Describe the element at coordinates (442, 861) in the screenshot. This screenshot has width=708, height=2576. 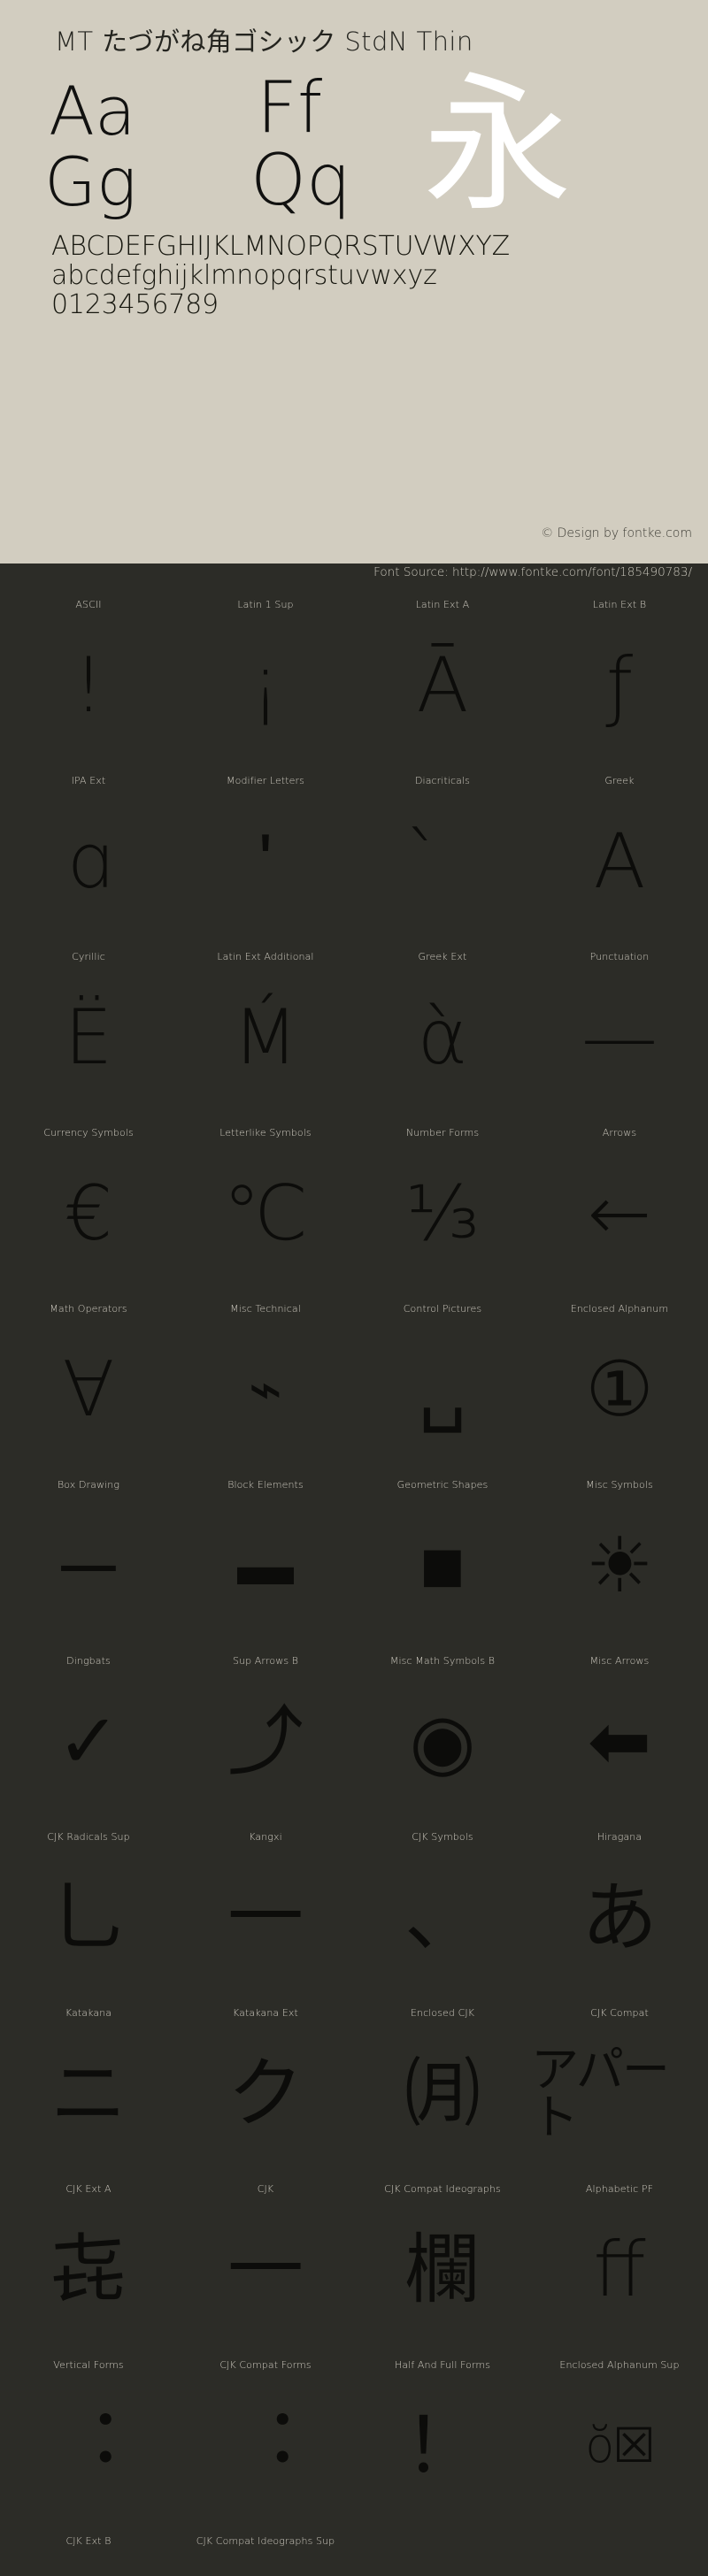
I see `unicode-block-glyph: ̀` at that location.